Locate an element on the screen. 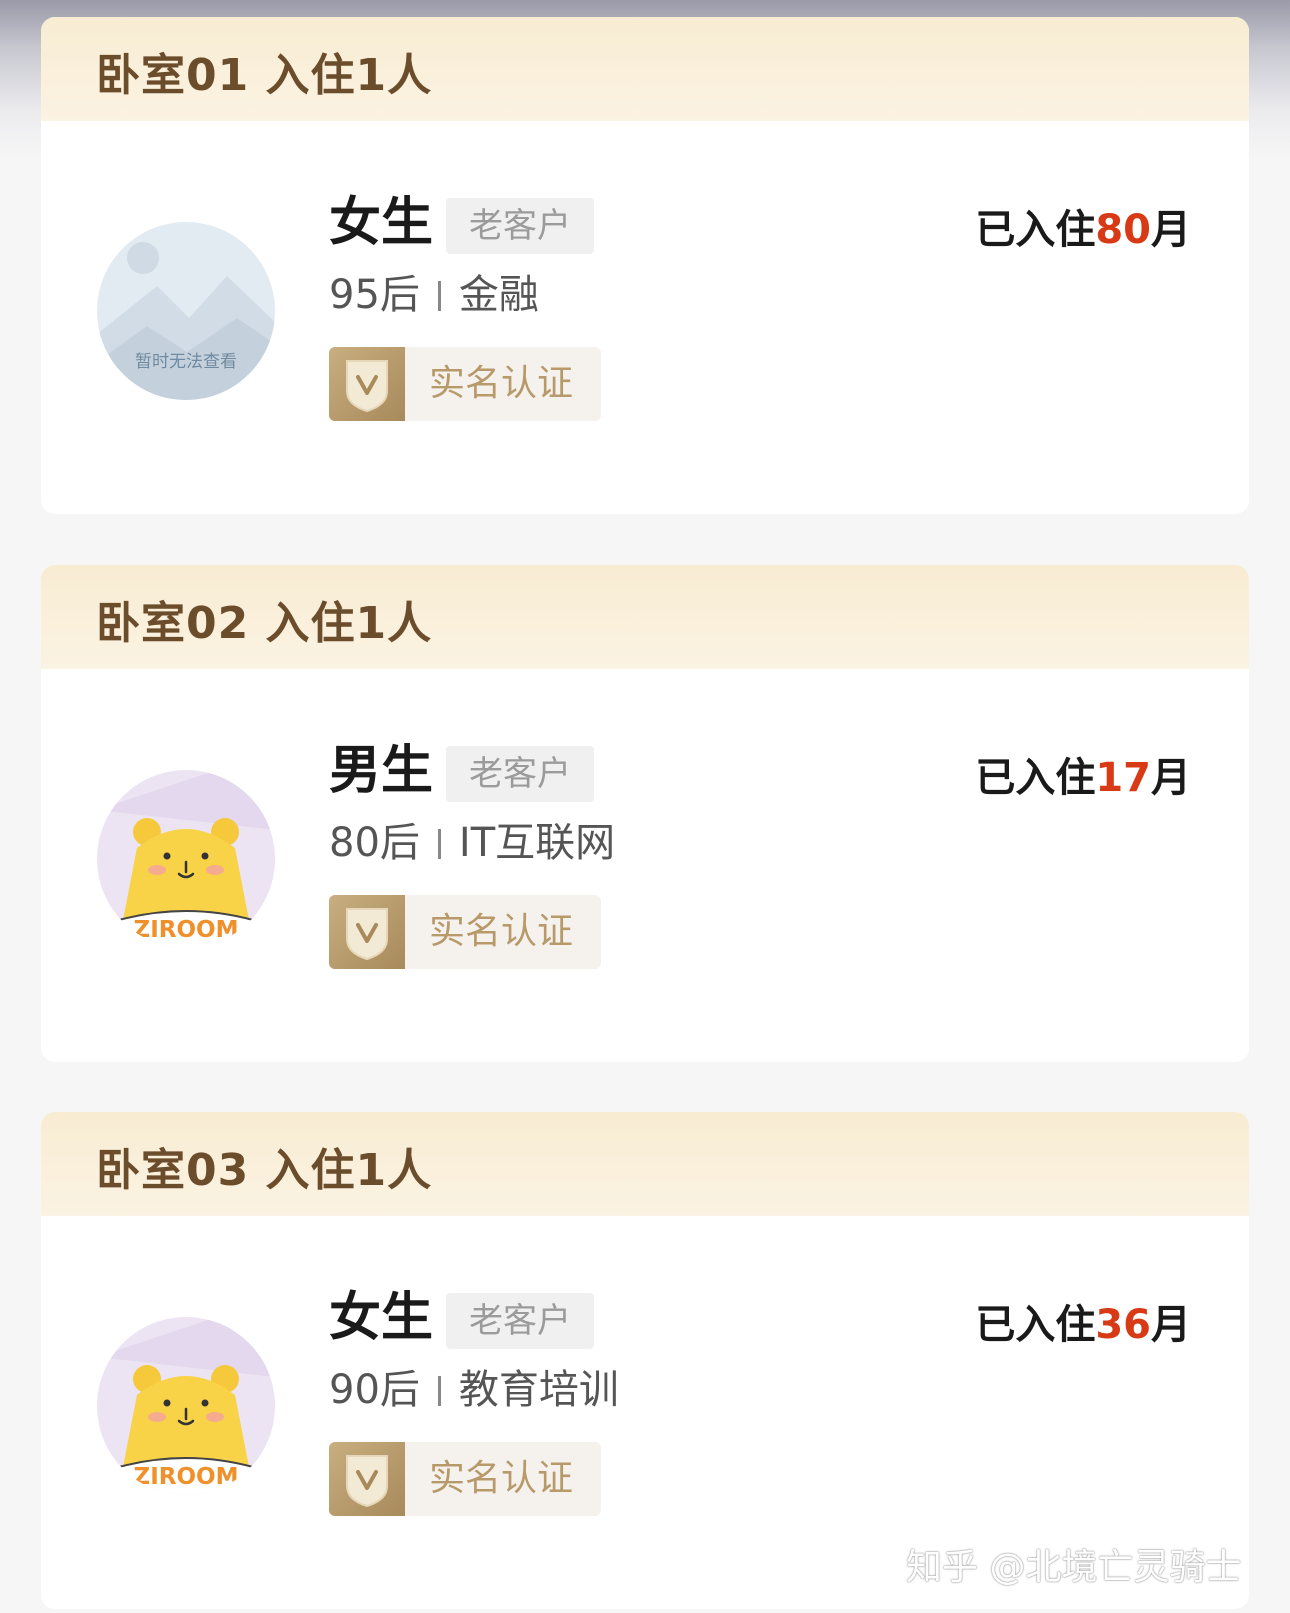  tenant-details: 80后 IT互联网 is located at coordinates (472, 843).